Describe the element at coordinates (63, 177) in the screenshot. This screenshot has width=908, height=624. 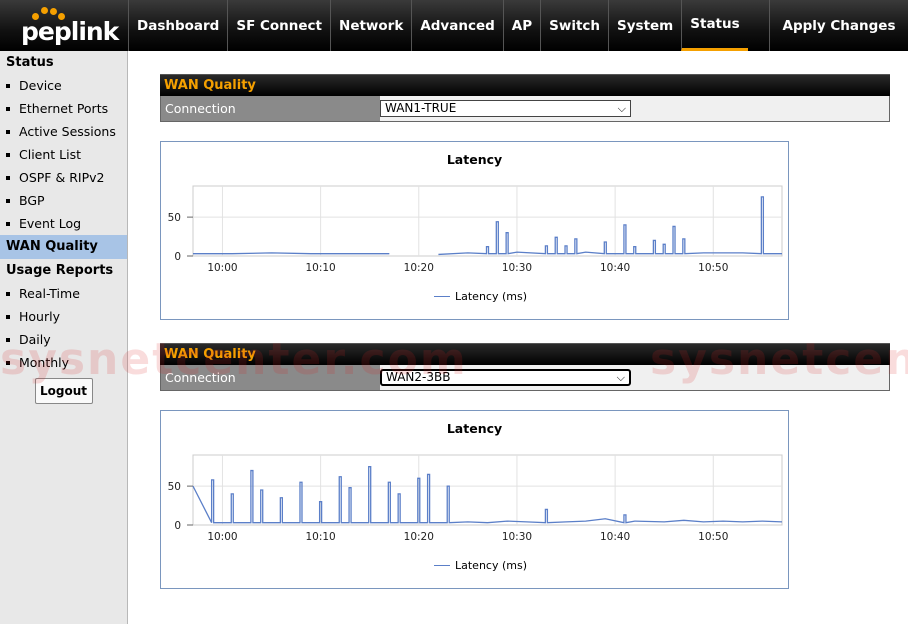
I see `sidebar-item-ospf-ripv2: OSPF & RIPv2` at that location.